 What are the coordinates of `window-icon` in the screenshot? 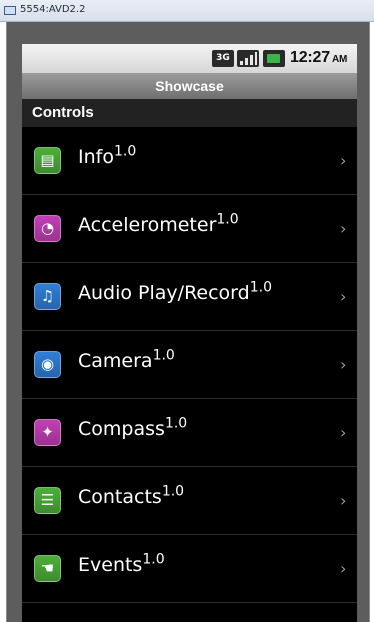 It's located at (10, 10).